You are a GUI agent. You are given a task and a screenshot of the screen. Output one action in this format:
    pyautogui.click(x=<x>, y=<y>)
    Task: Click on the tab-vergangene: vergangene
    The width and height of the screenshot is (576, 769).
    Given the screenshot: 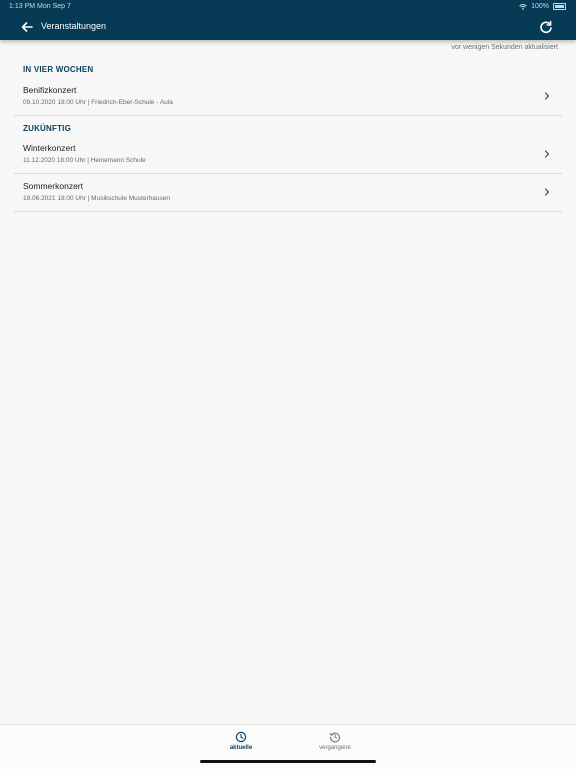 What is the action you would take?
    pyautogui.click(x=335, y=744)
    